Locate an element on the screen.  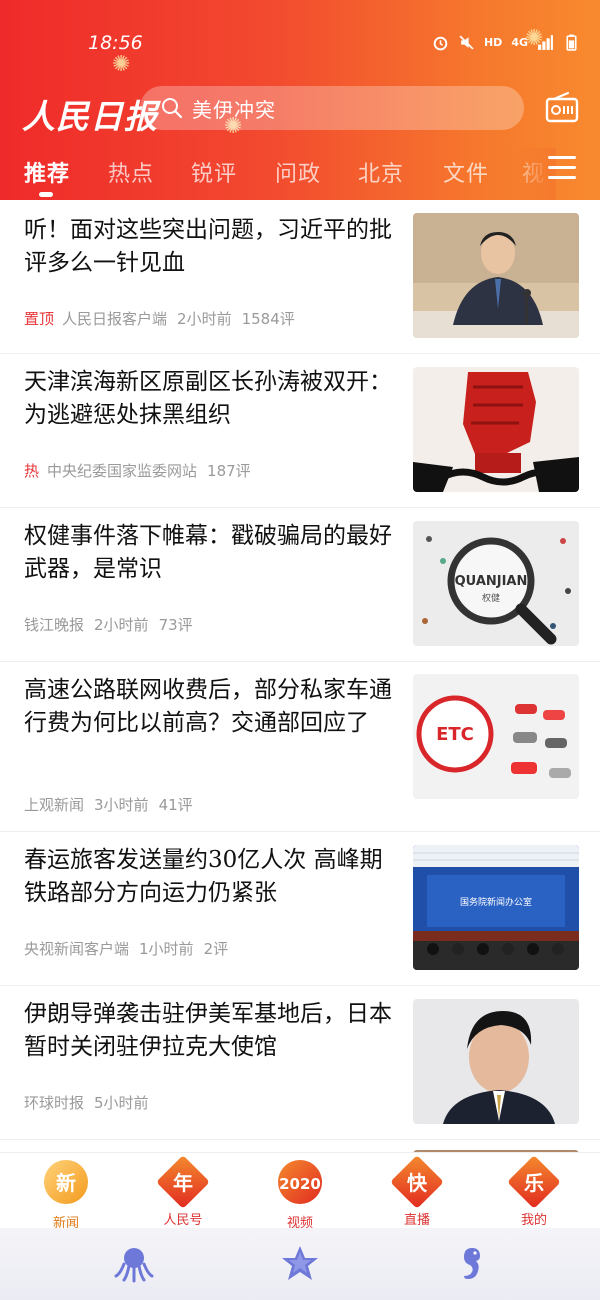
seahorse-icon is located at coordinates (470, 1264).